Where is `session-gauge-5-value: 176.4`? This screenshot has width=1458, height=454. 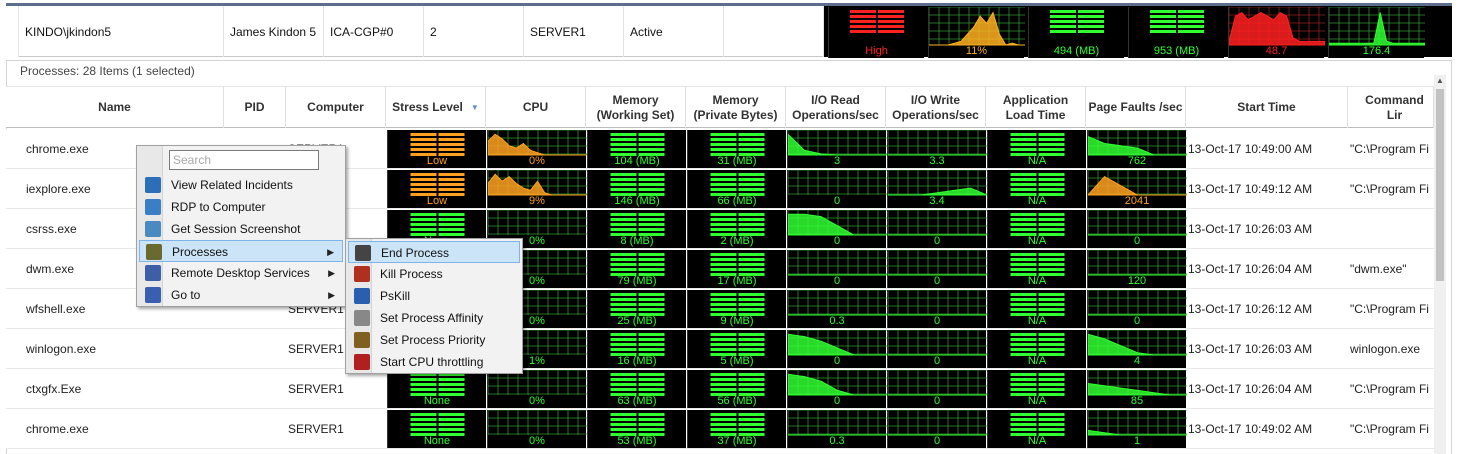
session-gauge-5-value: 176.4 is located at coordinates (1376, 51).